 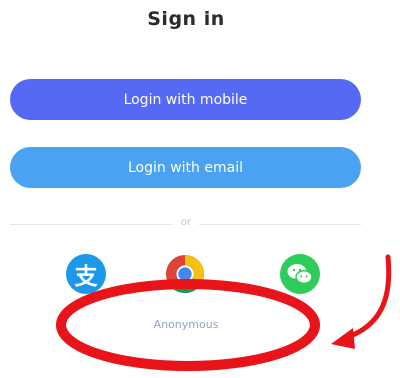 What do you see at coordinates (186, 324) in the screenshot?
I see `anonymous-login-link: Anonymous` at bounding box center [186, 324].